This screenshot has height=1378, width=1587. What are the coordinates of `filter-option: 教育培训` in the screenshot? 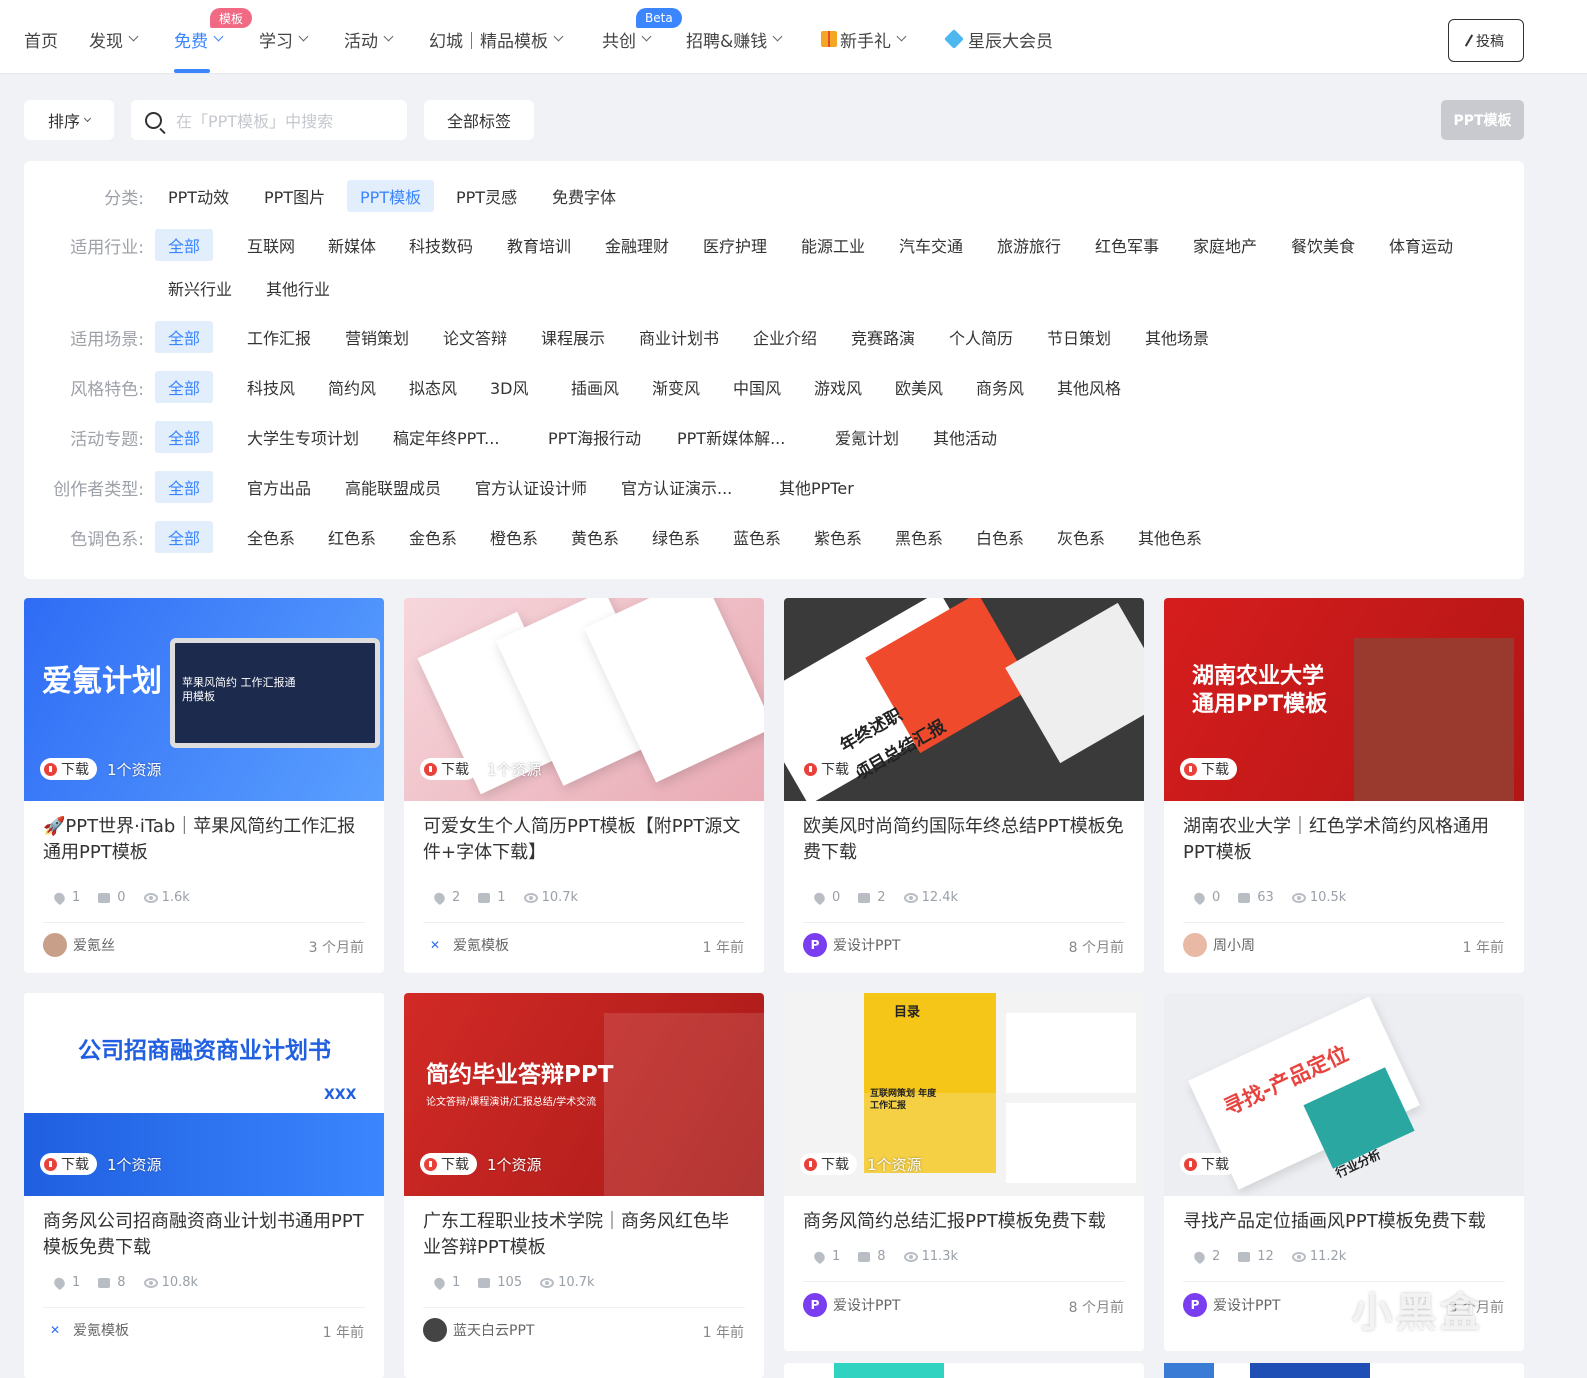 It's located at (539, 245).